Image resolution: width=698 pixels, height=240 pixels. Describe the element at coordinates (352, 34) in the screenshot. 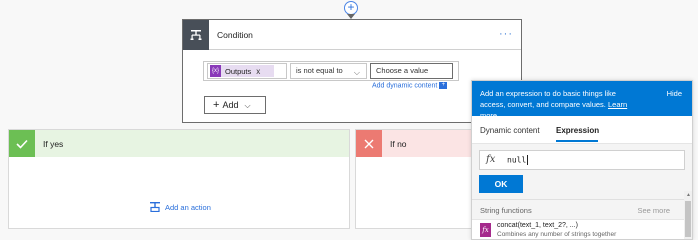

I see `condition-header: Condition ···` at that location.